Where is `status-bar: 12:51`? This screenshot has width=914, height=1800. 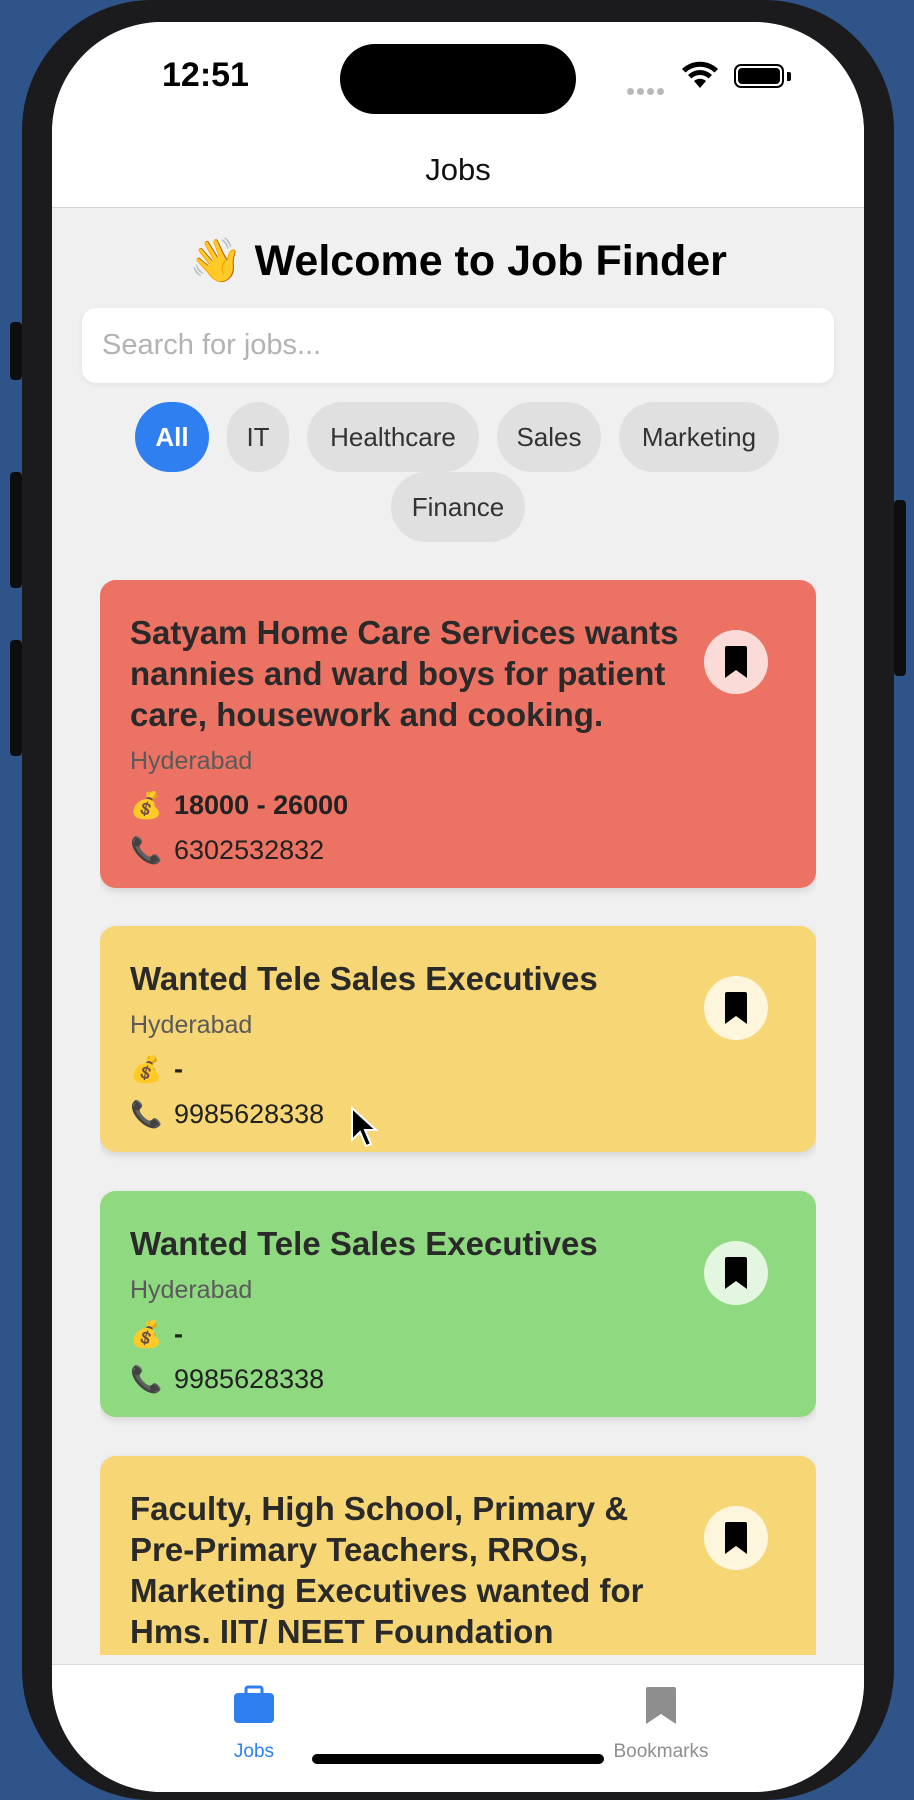 status-bar: 12:51 is located at coordinates (458, 77).